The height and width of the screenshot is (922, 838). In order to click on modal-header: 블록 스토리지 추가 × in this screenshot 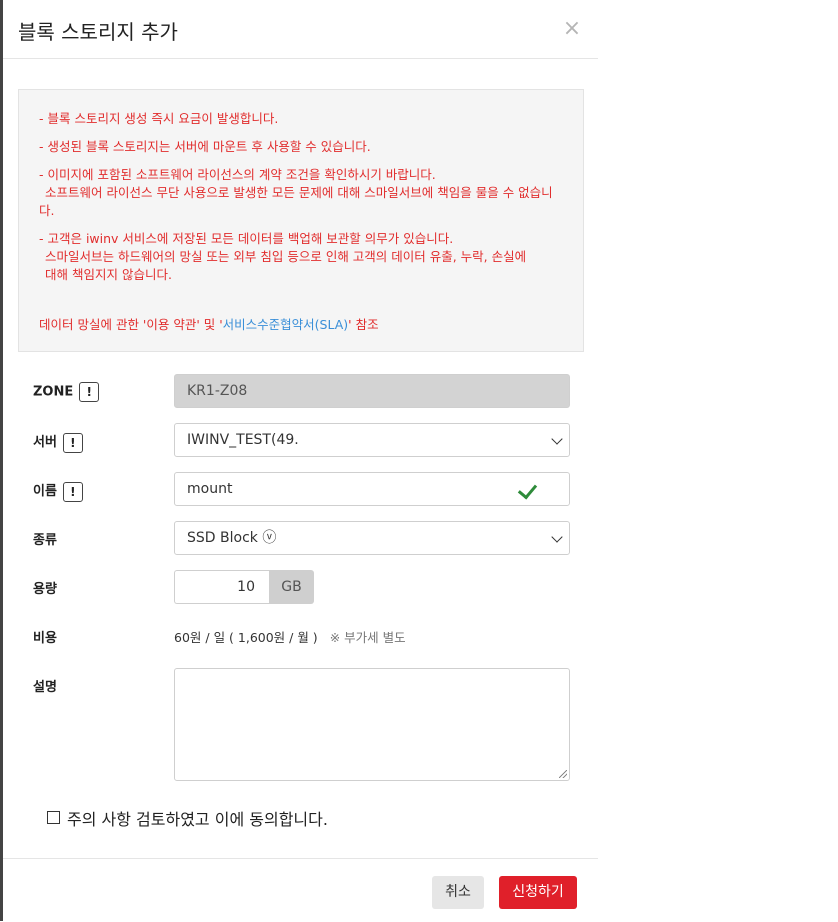, I will do `click(300, 29)`.